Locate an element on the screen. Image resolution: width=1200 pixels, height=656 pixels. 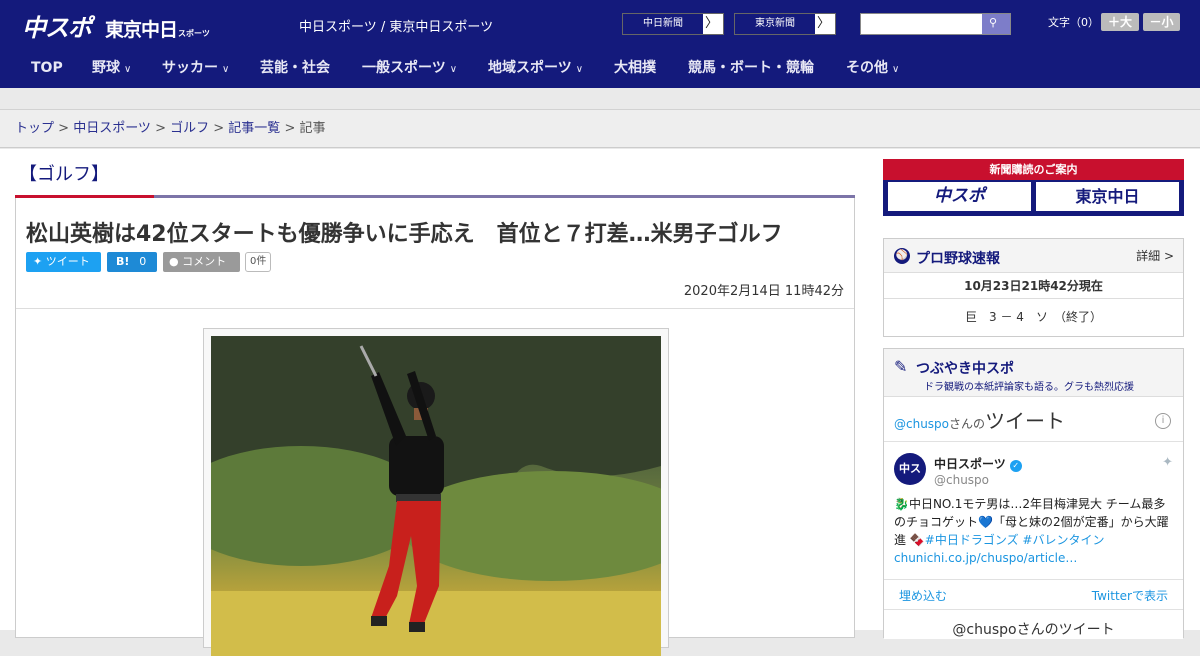
tokyo-chunichi-subscribe-link: 東京中日 is located at coordinates (1107, 196).